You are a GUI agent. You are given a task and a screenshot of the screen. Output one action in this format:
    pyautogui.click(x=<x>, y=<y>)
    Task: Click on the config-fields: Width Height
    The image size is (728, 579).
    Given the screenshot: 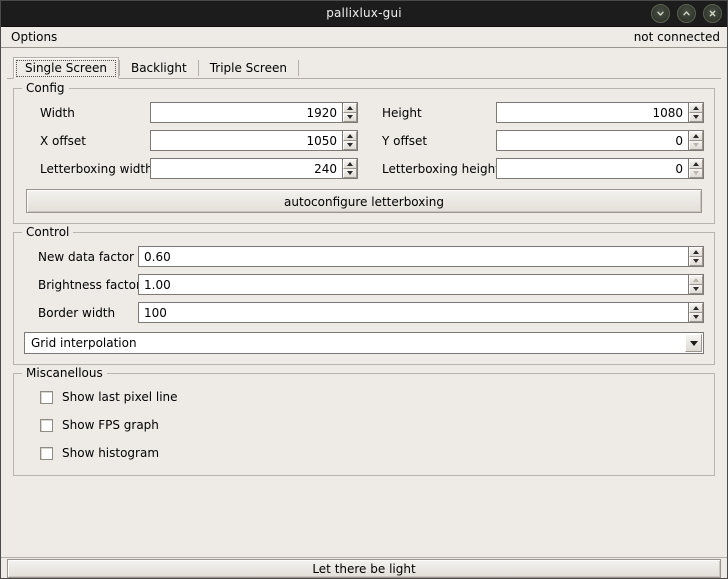 What is the action you would take?
    pyautogui.click(x=364, y=140)
    